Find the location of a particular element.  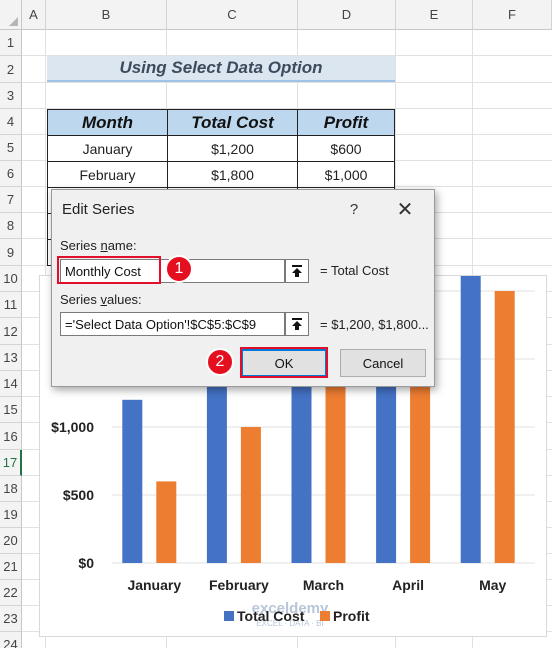

close-button: ✕ is located at coordinates (405, 209).